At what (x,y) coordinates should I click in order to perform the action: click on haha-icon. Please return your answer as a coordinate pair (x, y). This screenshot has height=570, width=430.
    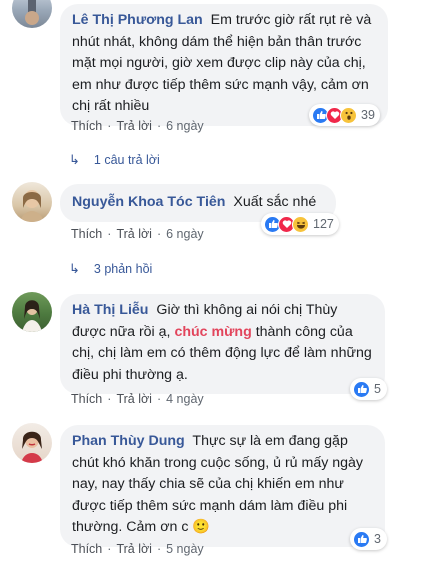
    Looking at the image, I should click on (300, 224).